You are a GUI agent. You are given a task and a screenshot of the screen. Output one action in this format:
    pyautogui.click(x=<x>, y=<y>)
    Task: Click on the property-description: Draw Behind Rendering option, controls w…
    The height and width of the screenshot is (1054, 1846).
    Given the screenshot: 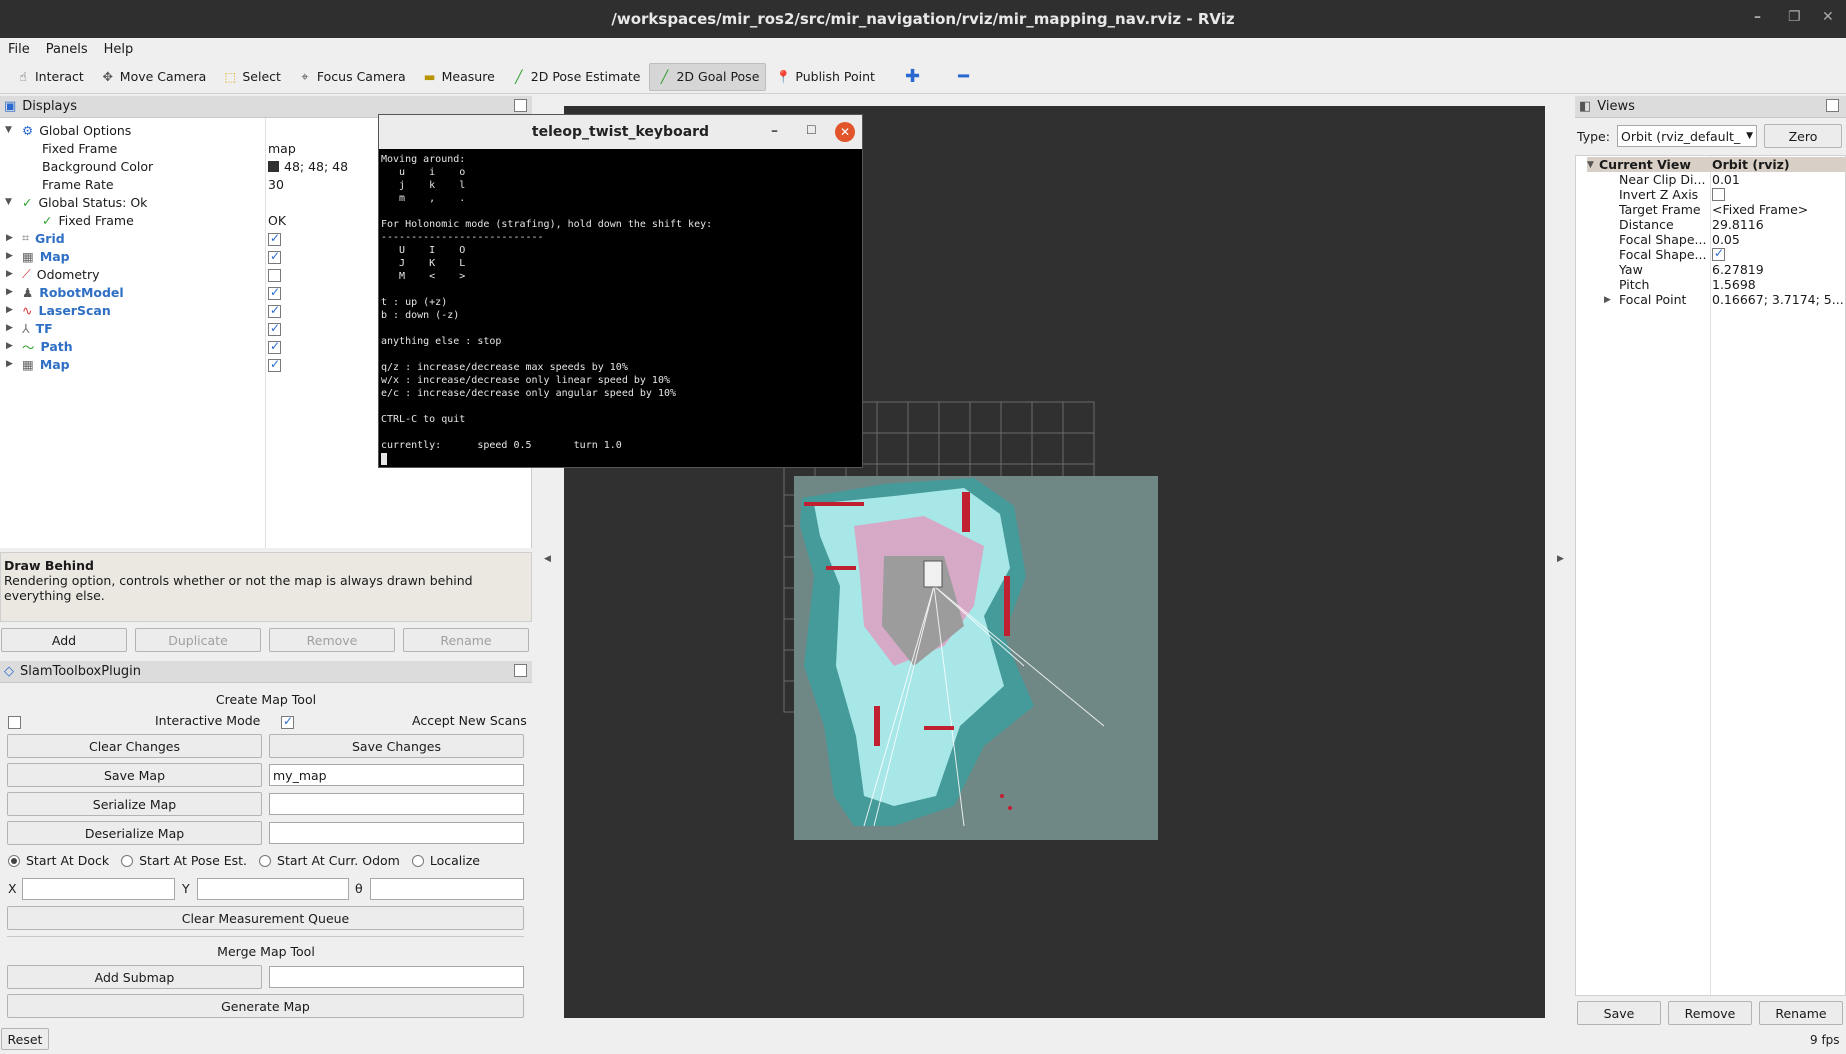 What is the action you would take?
    pyautogui.click(x=266, y=587)
    